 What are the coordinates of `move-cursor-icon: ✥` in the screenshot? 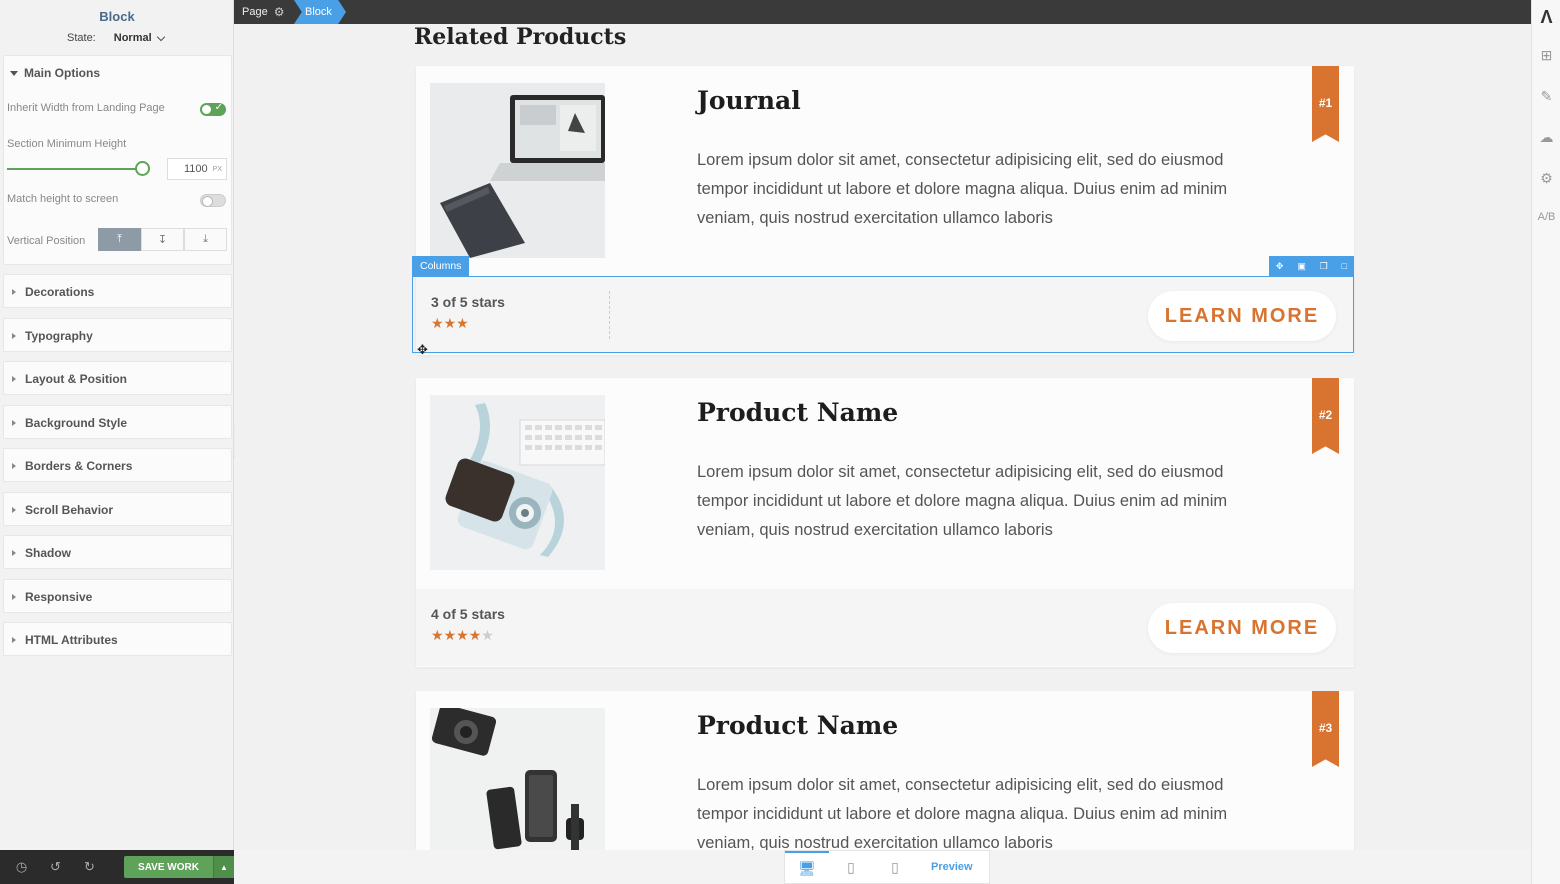 It's located at (422, 349).